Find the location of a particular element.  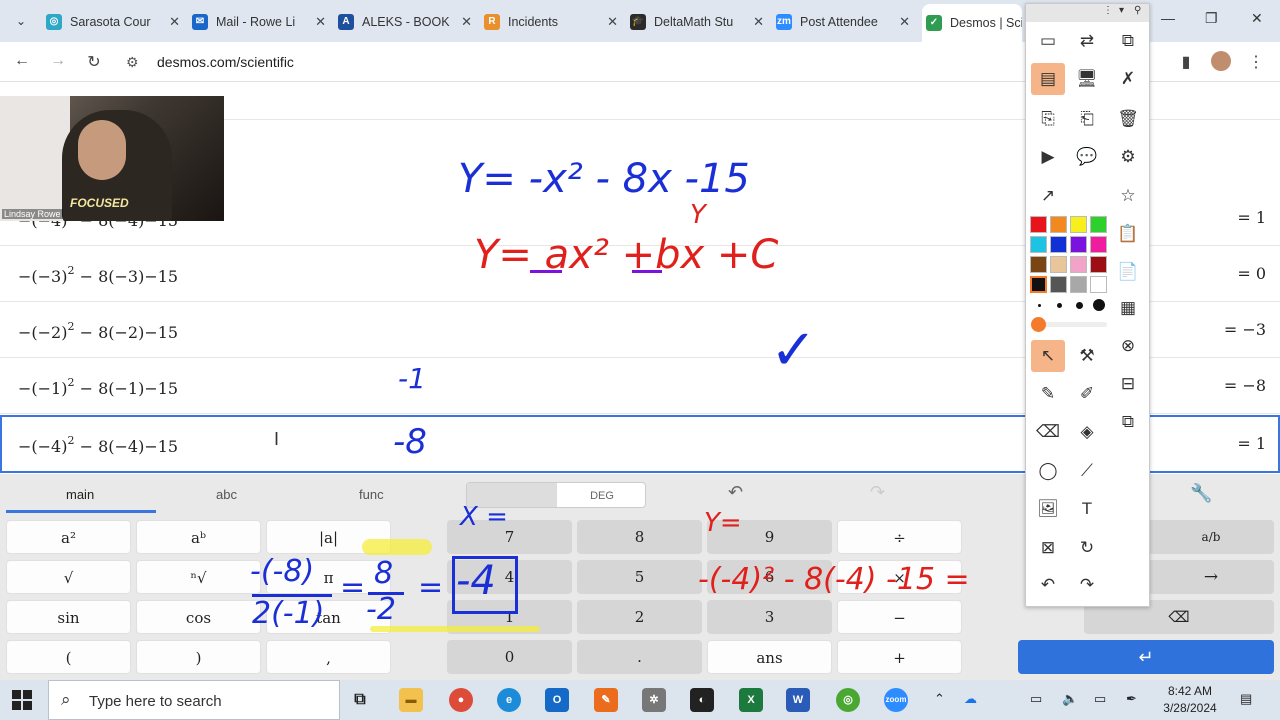

toolbar-collapse-icon: ▾ is located at coordinates (1121, 10).